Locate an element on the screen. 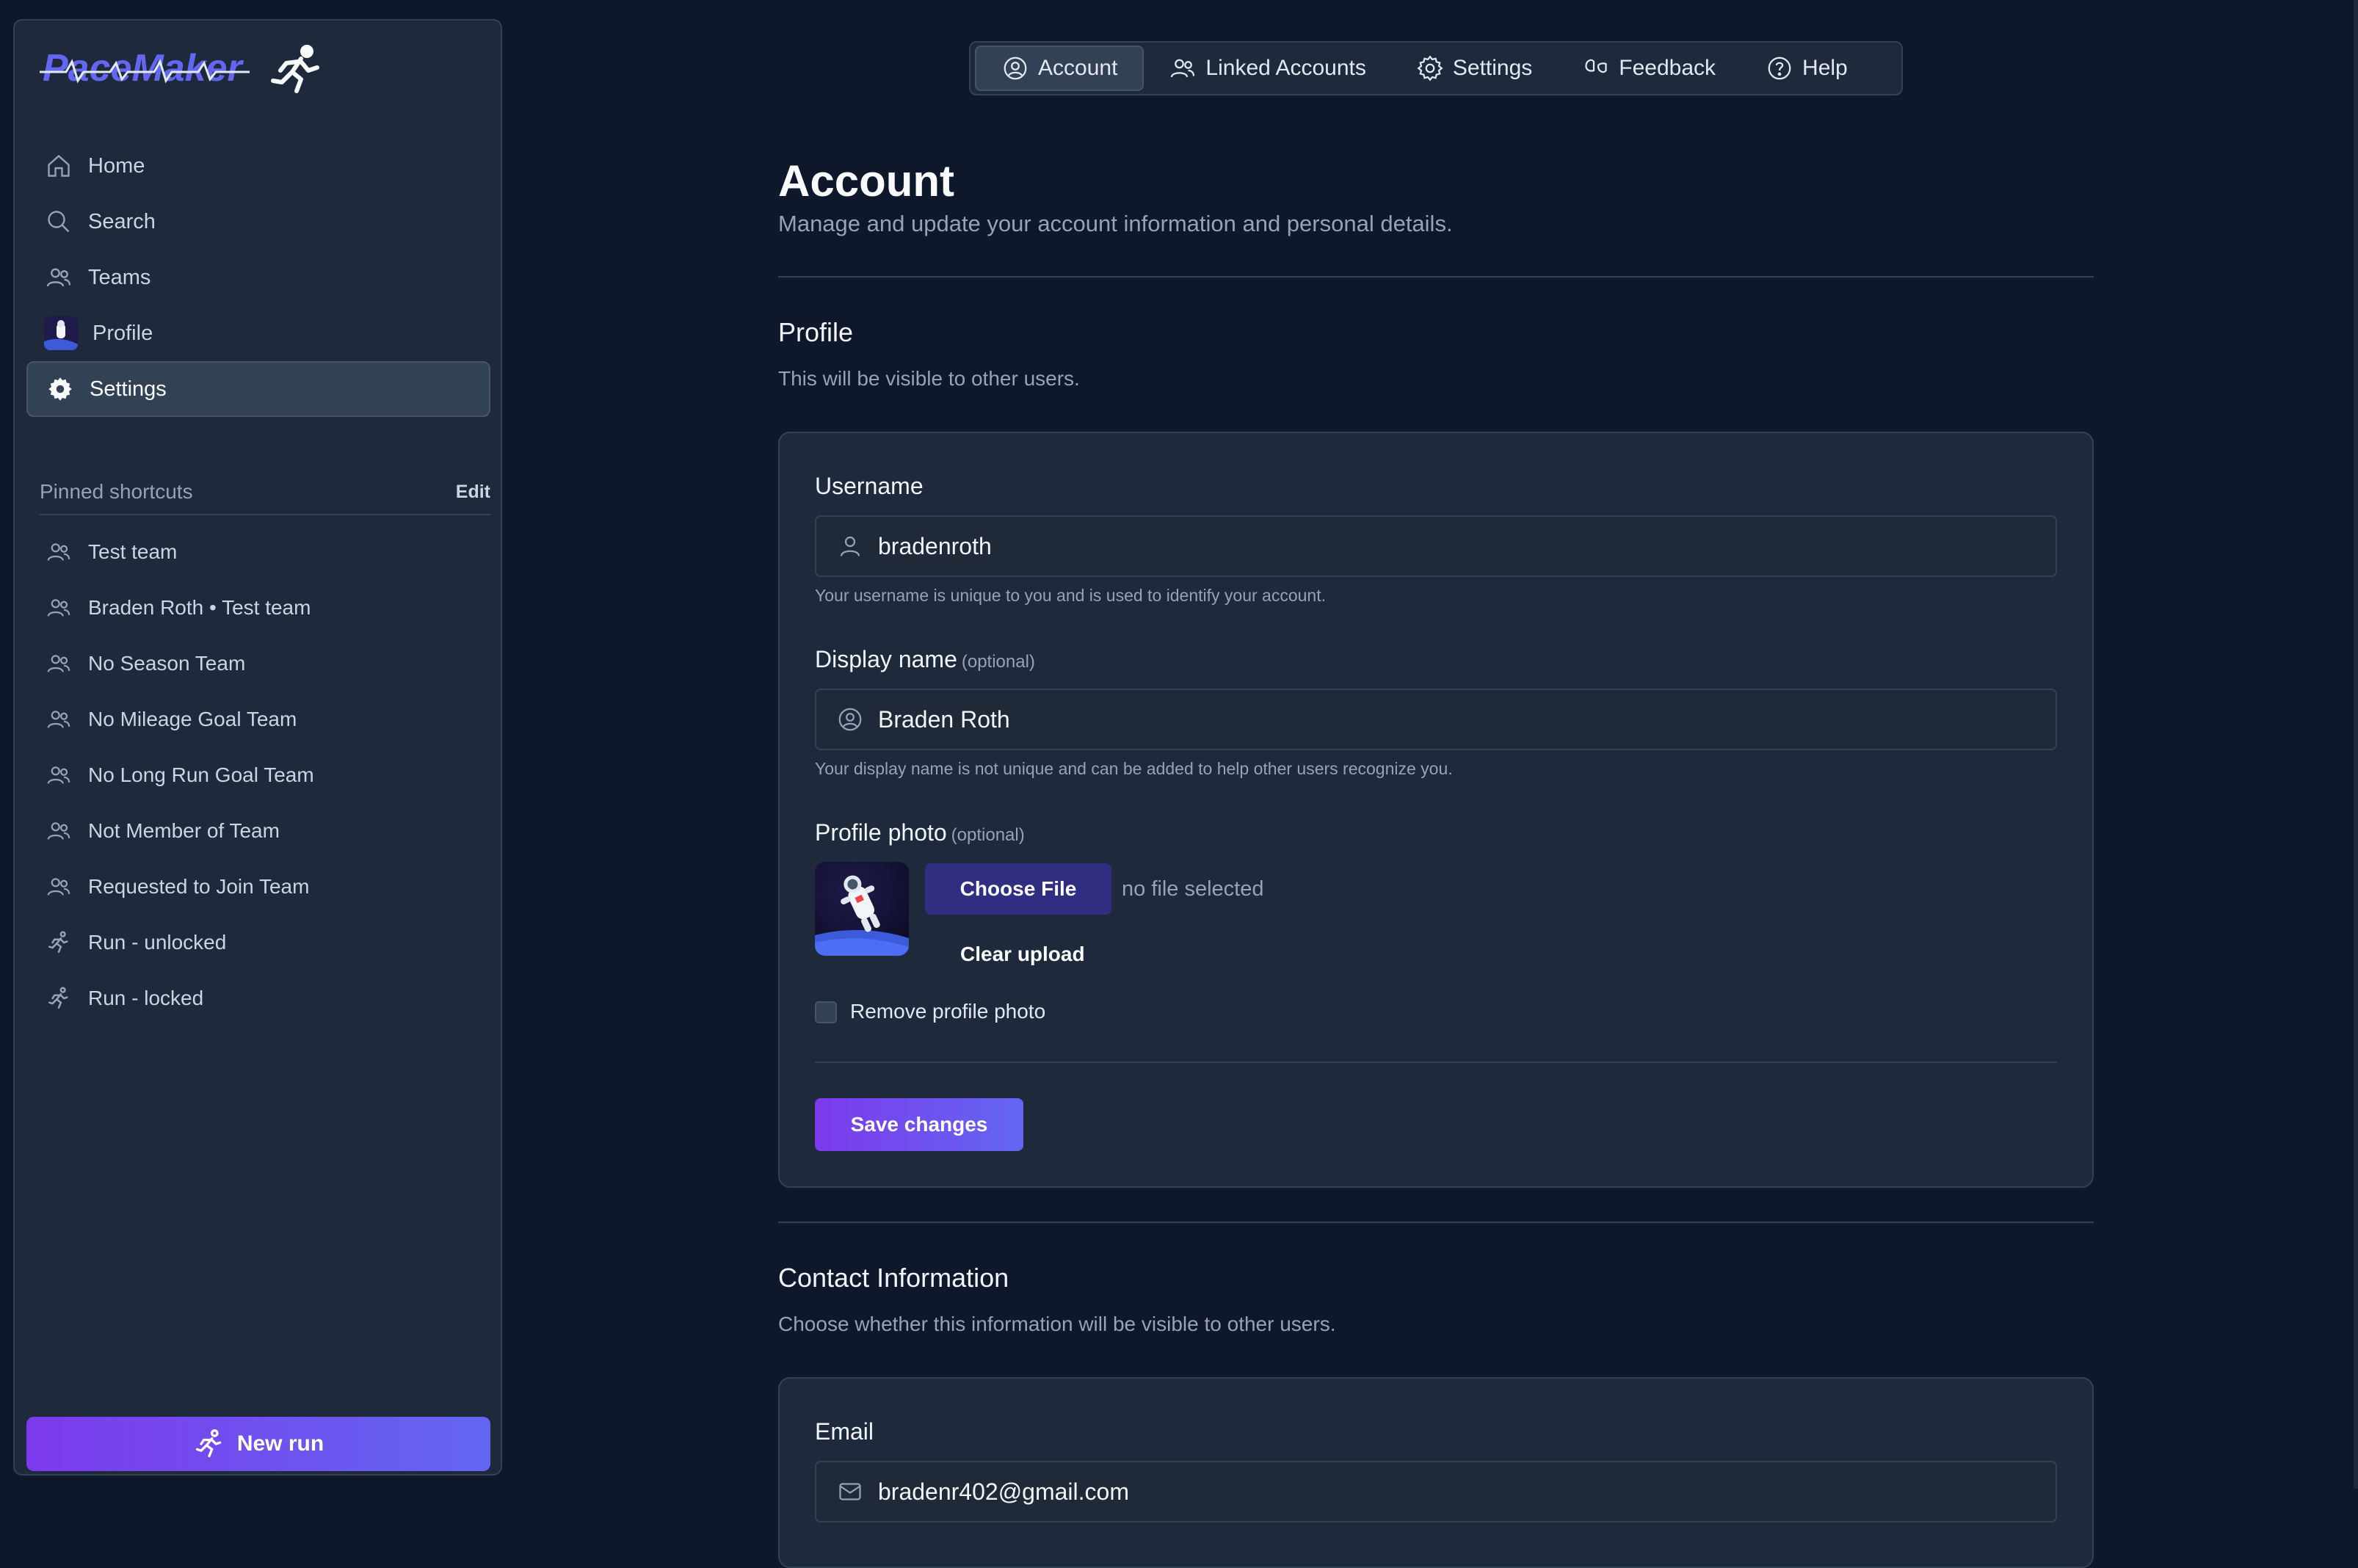 This screenshot has width=2358, height=1568. profile-section-subtitle: This will be visible to other users. is located at coordinates (929, 379).